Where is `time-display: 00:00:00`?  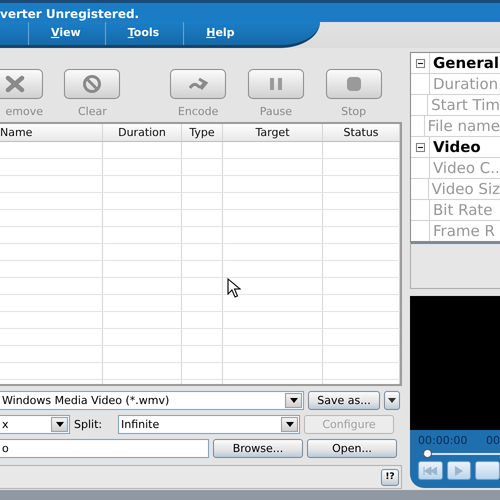
time-display: 00:00:00 is located at coordinates (443, 440).